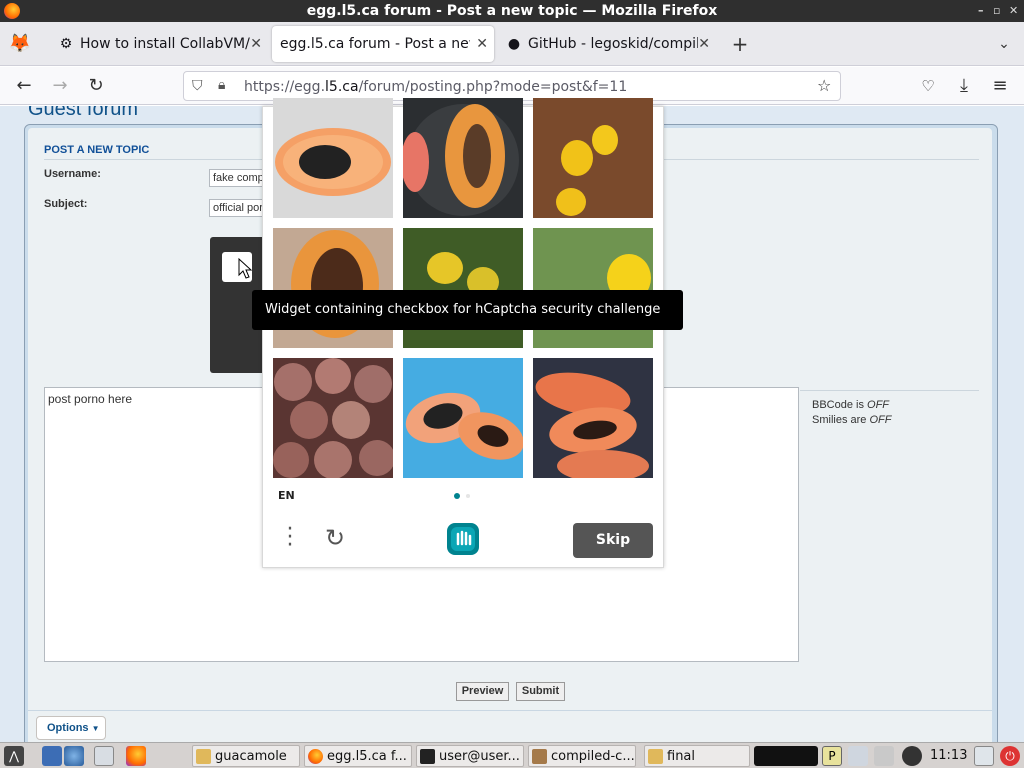 This screenshot has width=1024, height=769. Describe the element at coordinates (468, 496) in the screenshot. I see `page-indicator` at that location.